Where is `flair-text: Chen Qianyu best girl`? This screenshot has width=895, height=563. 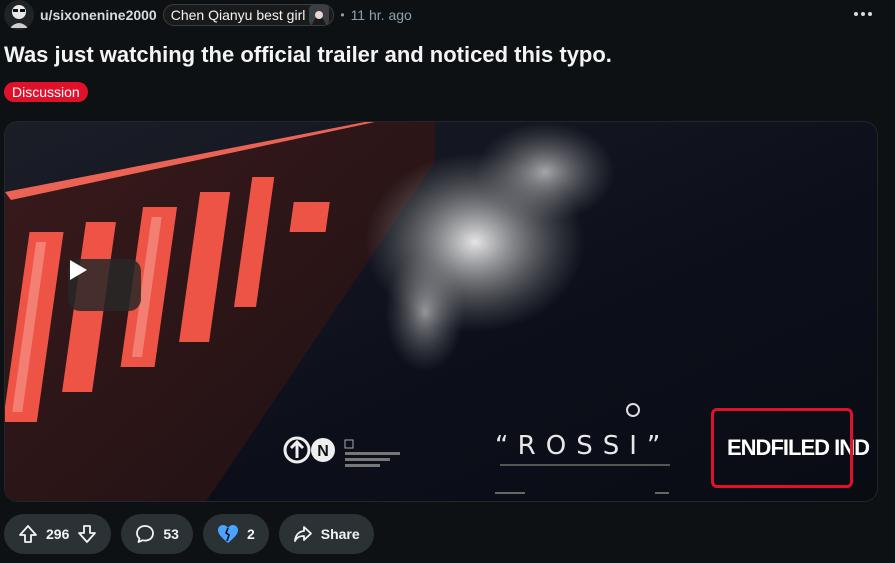
flair-text: Chen Qianyu best girl is located at coordinates (238, 15).